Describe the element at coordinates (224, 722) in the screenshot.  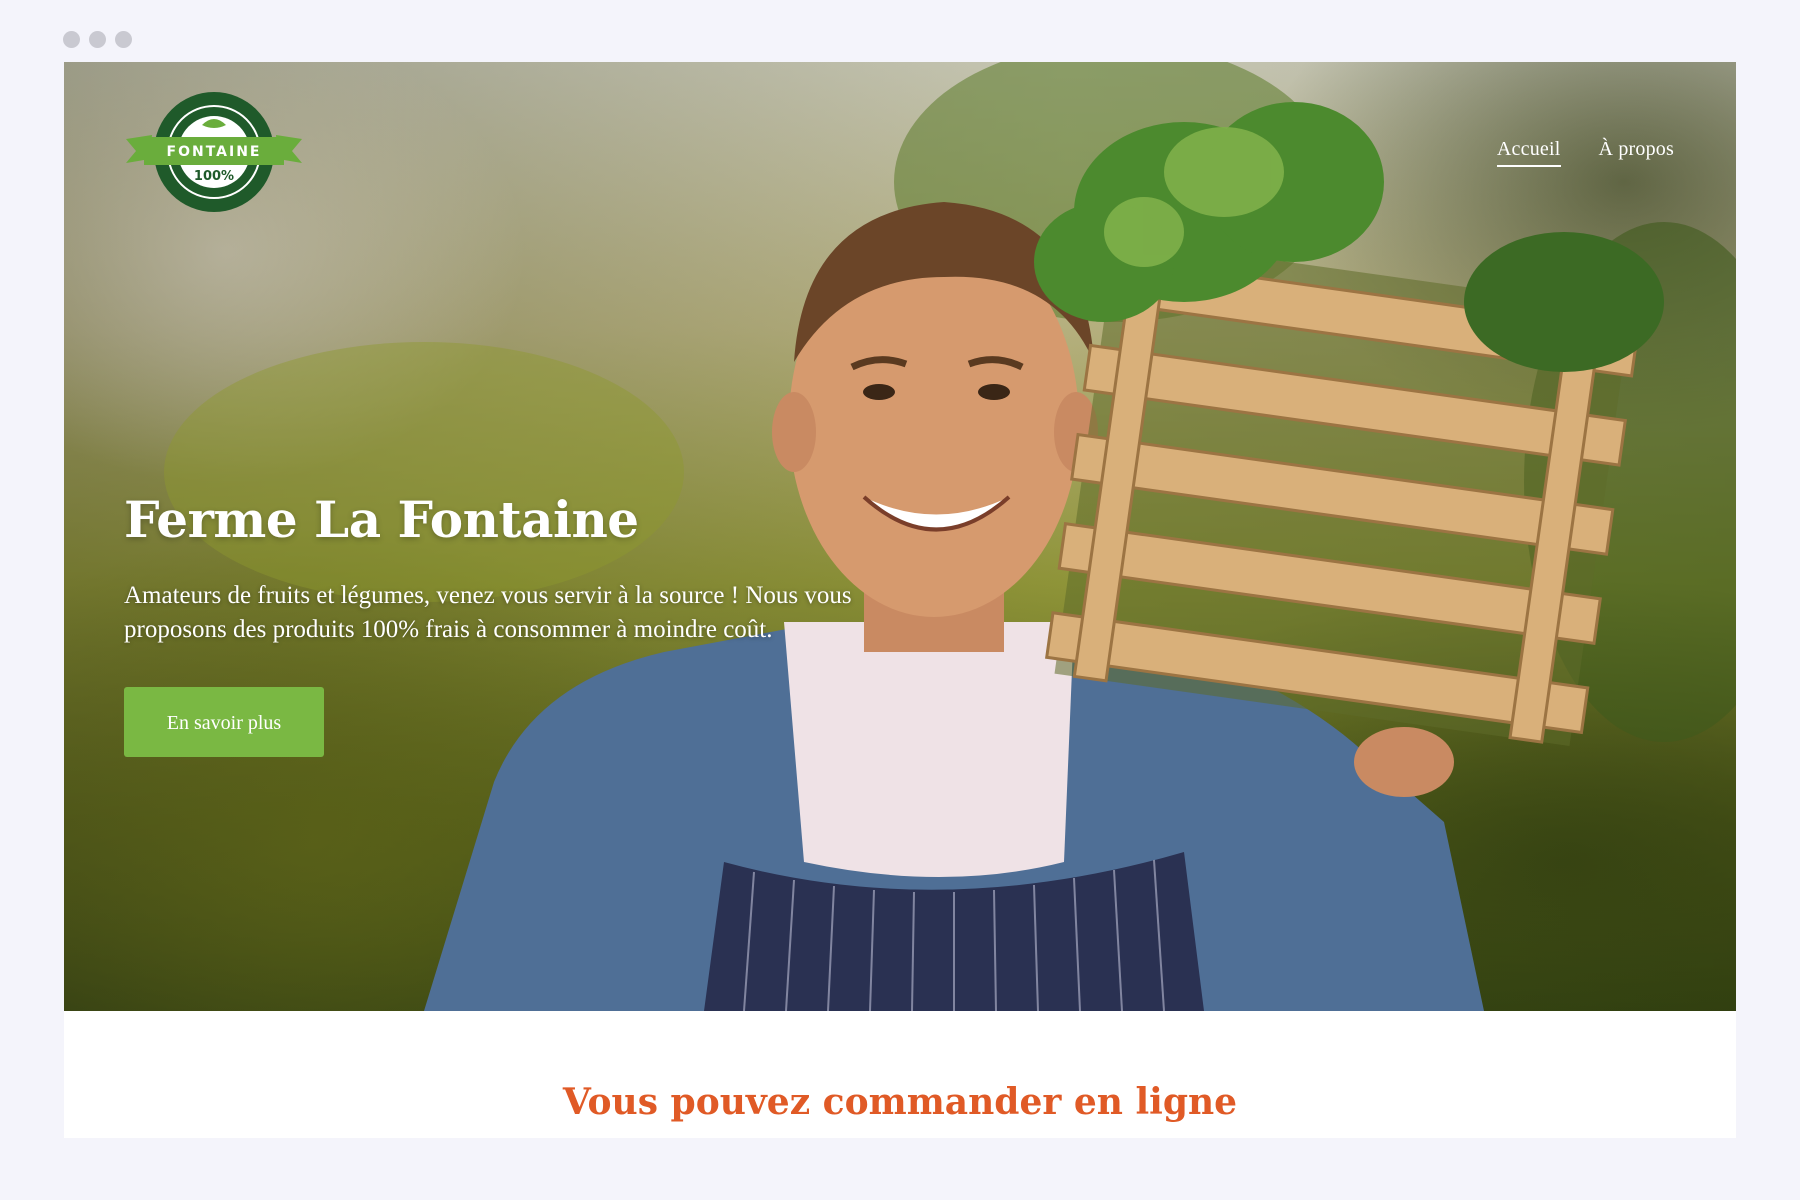
I see `learn-more-button: En savoir plus` at that location.